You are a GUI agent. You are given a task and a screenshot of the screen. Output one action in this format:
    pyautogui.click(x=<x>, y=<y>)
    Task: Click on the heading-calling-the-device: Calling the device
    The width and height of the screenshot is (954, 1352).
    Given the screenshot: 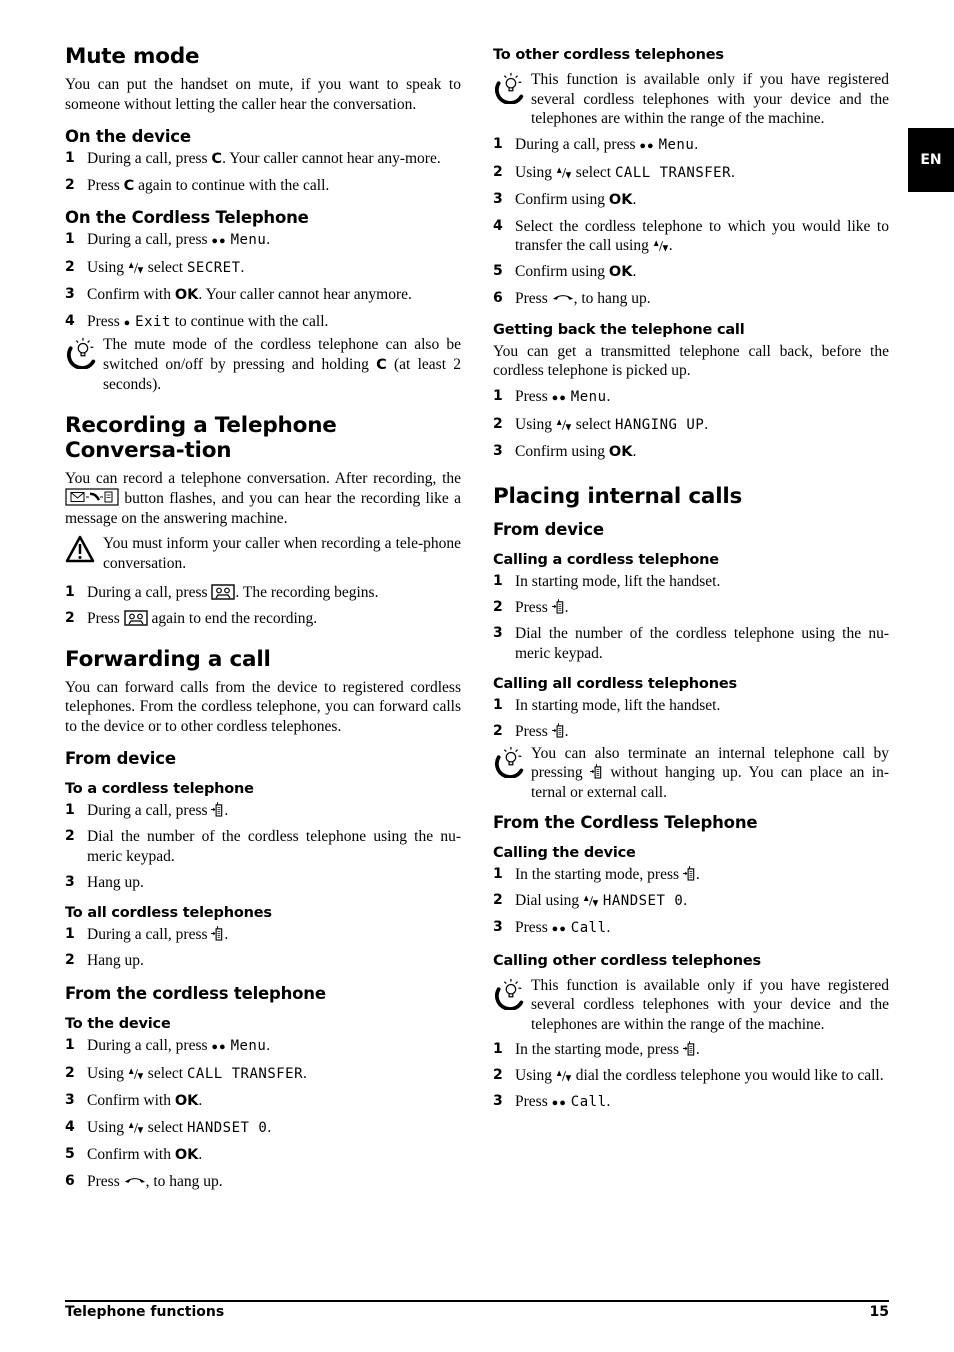 What is the action you would take?
    pyautogui.click(x=564, y=853)
    